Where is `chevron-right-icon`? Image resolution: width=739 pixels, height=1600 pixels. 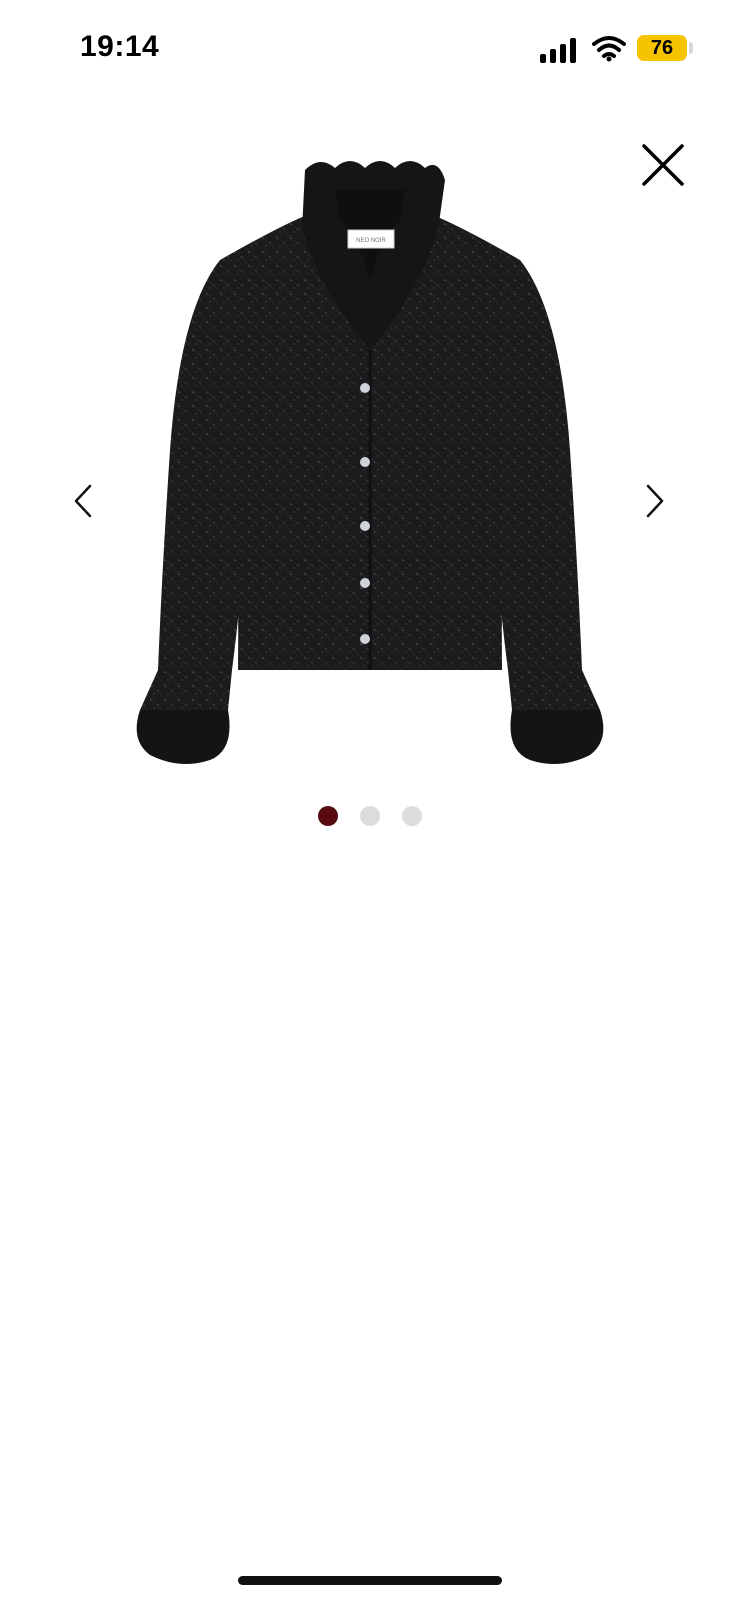
chevron-right-icon is located at coordinates (656, 501).